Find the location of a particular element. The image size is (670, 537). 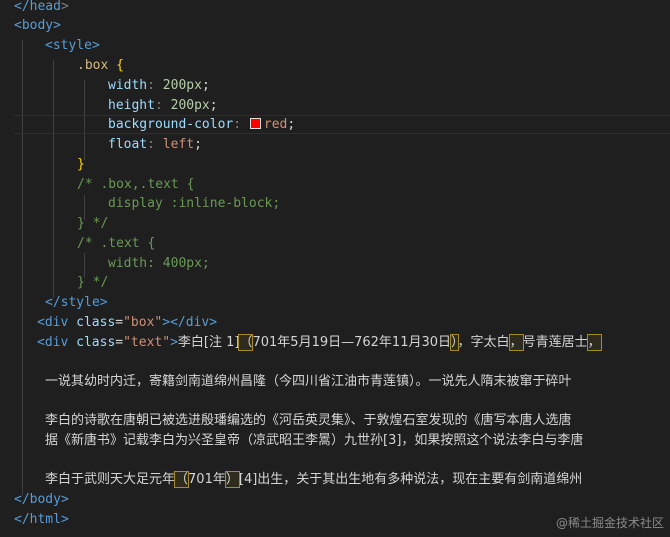

text-content: 号青莲居士 is located at coordinates (555, 342).